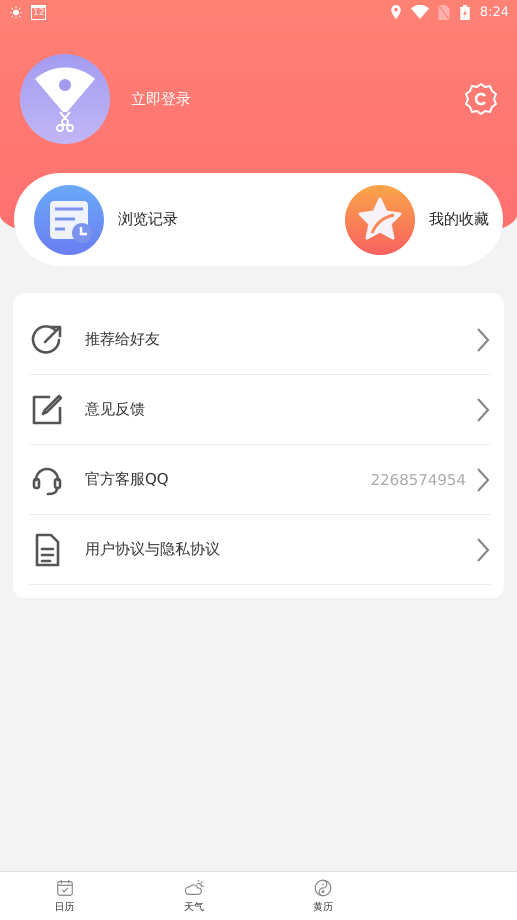  I want to click on calendar-check-icon, so click(64, 888).